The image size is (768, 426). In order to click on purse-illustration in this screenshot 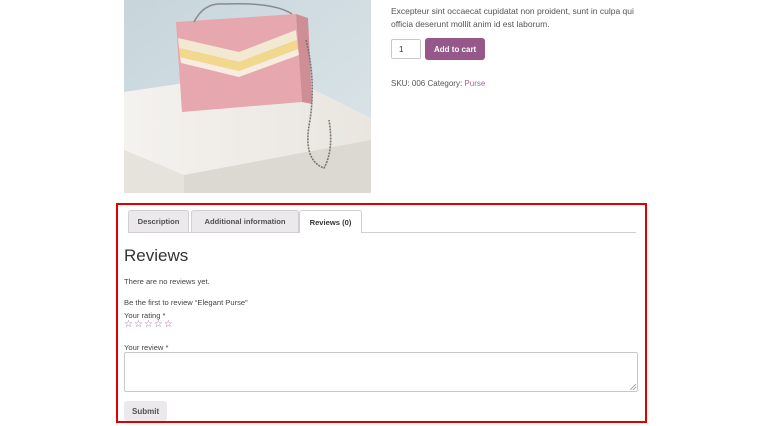, I will do `click(247, 96)`.